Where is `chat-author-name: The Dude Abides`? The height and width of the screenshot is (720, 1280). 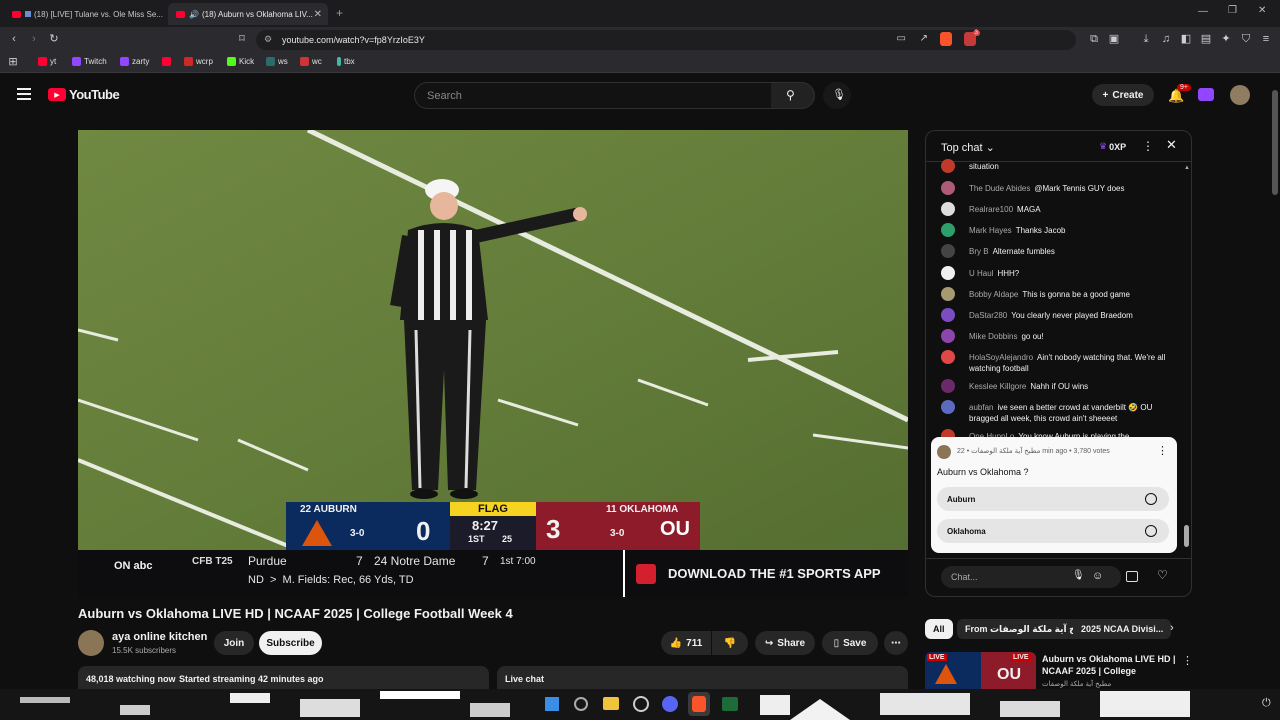
chat-author-name: The Dude Abides is located at coordinates (999, 188).